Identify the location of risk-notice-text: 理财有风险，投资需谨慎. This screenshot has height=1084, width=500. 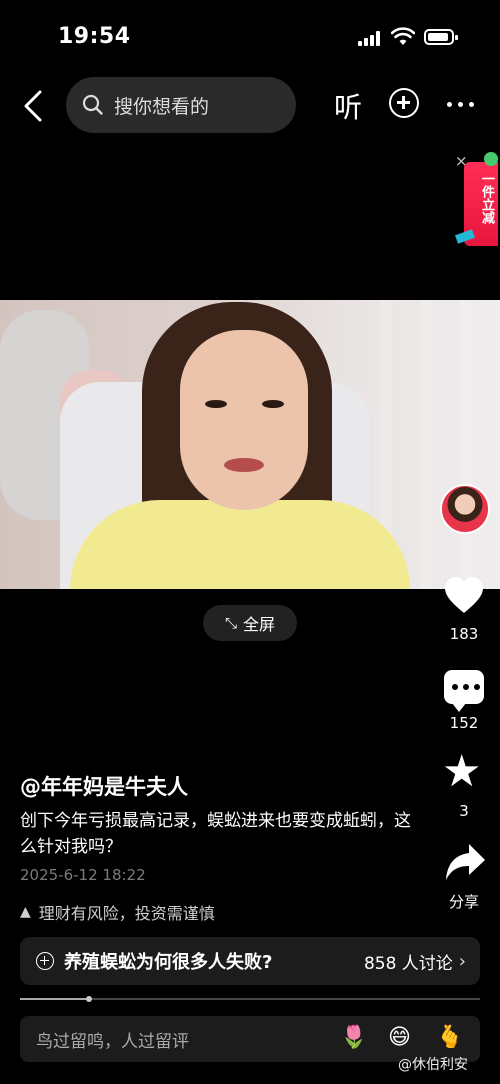
(126, 913).